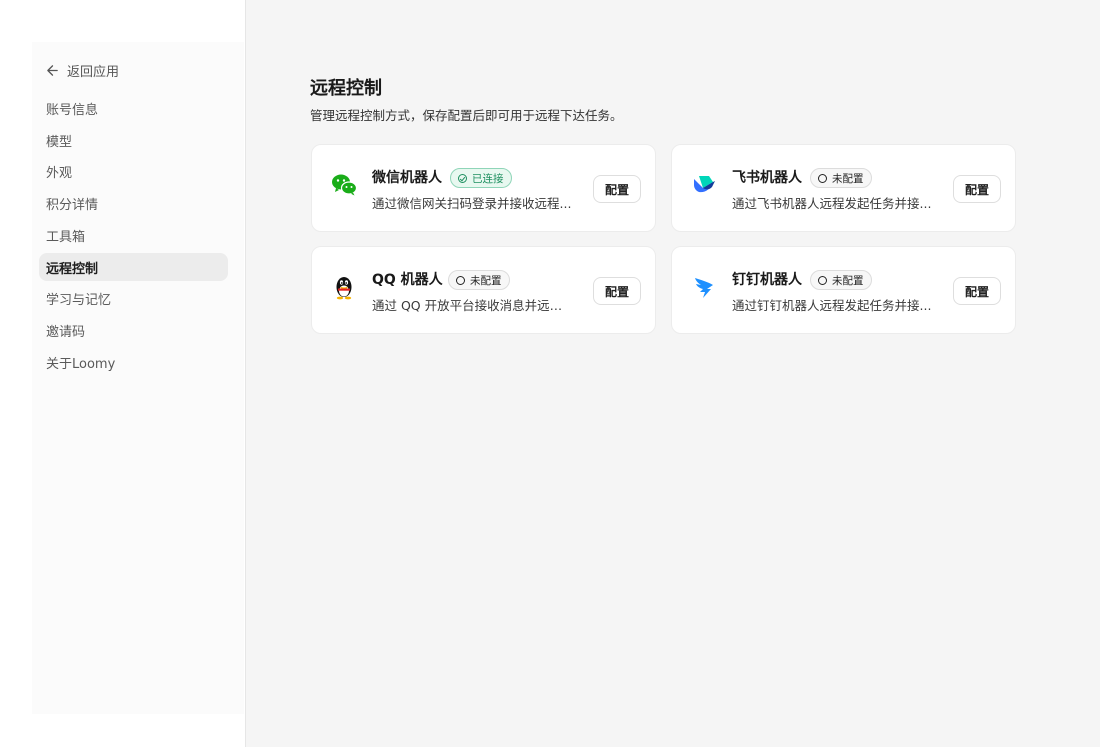 The image size is (1100, 747). I want to click on qq-icon, so click(344, 288).